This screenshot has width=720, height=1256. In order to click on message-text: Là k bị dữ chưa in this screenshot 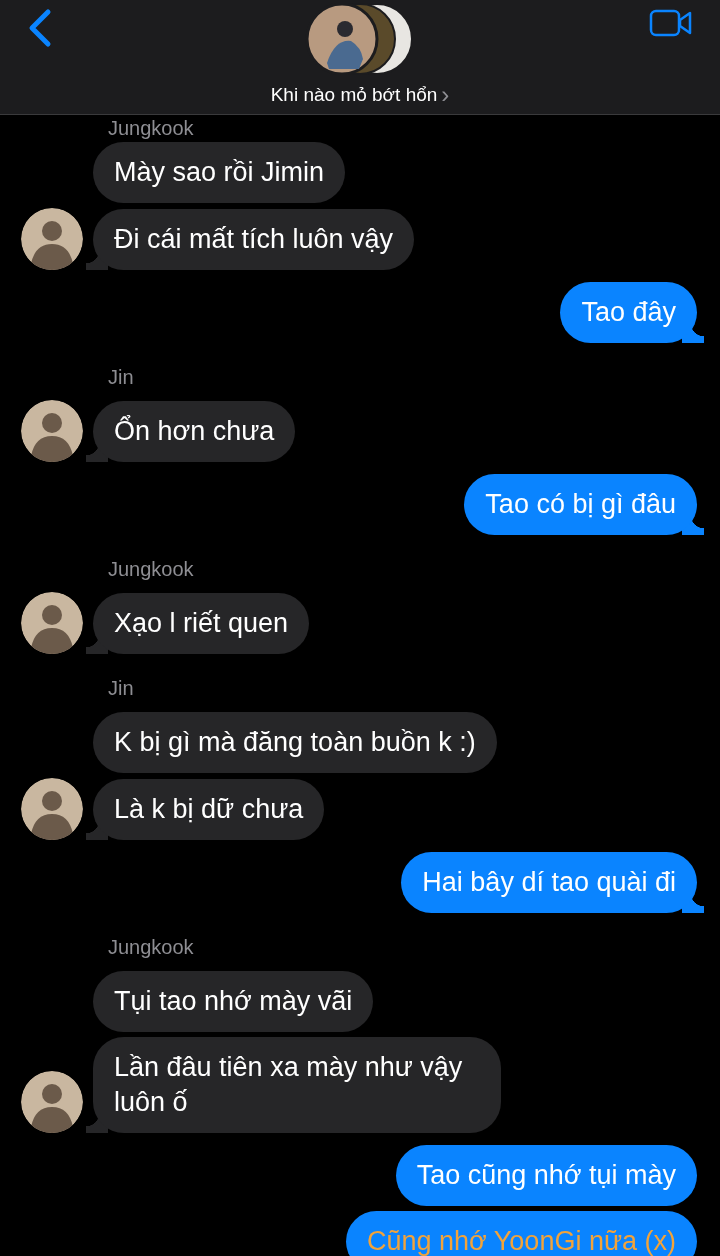, I will do `click(209, 809)`.